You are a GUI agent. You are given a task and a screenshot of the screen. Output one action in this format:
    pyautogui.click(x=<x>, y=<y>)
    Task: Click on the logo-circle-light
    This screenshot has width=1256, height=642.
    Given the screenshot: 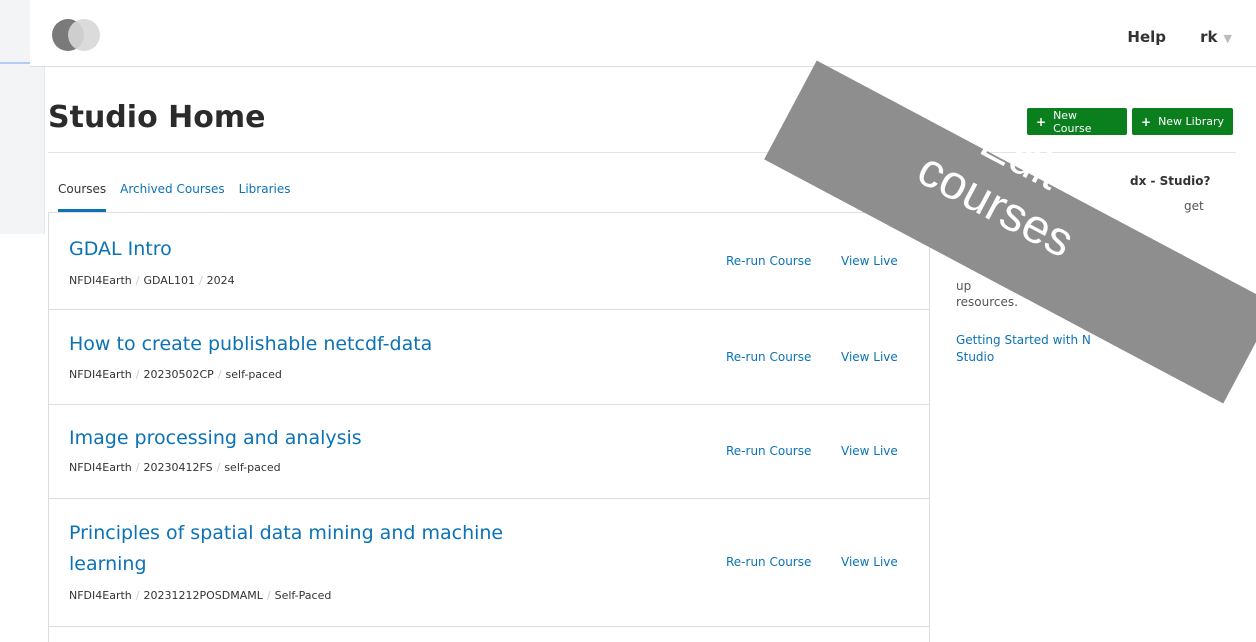 What is the action you would take?
    pyautogui.click(x=84, y=35)
    